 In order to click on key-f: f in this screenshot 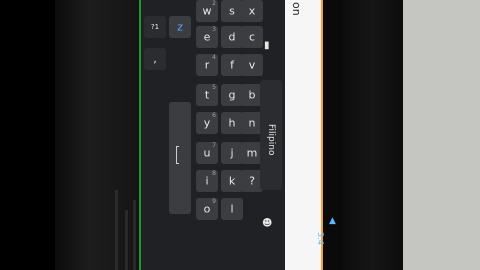, I will do `click(232, 65)`.